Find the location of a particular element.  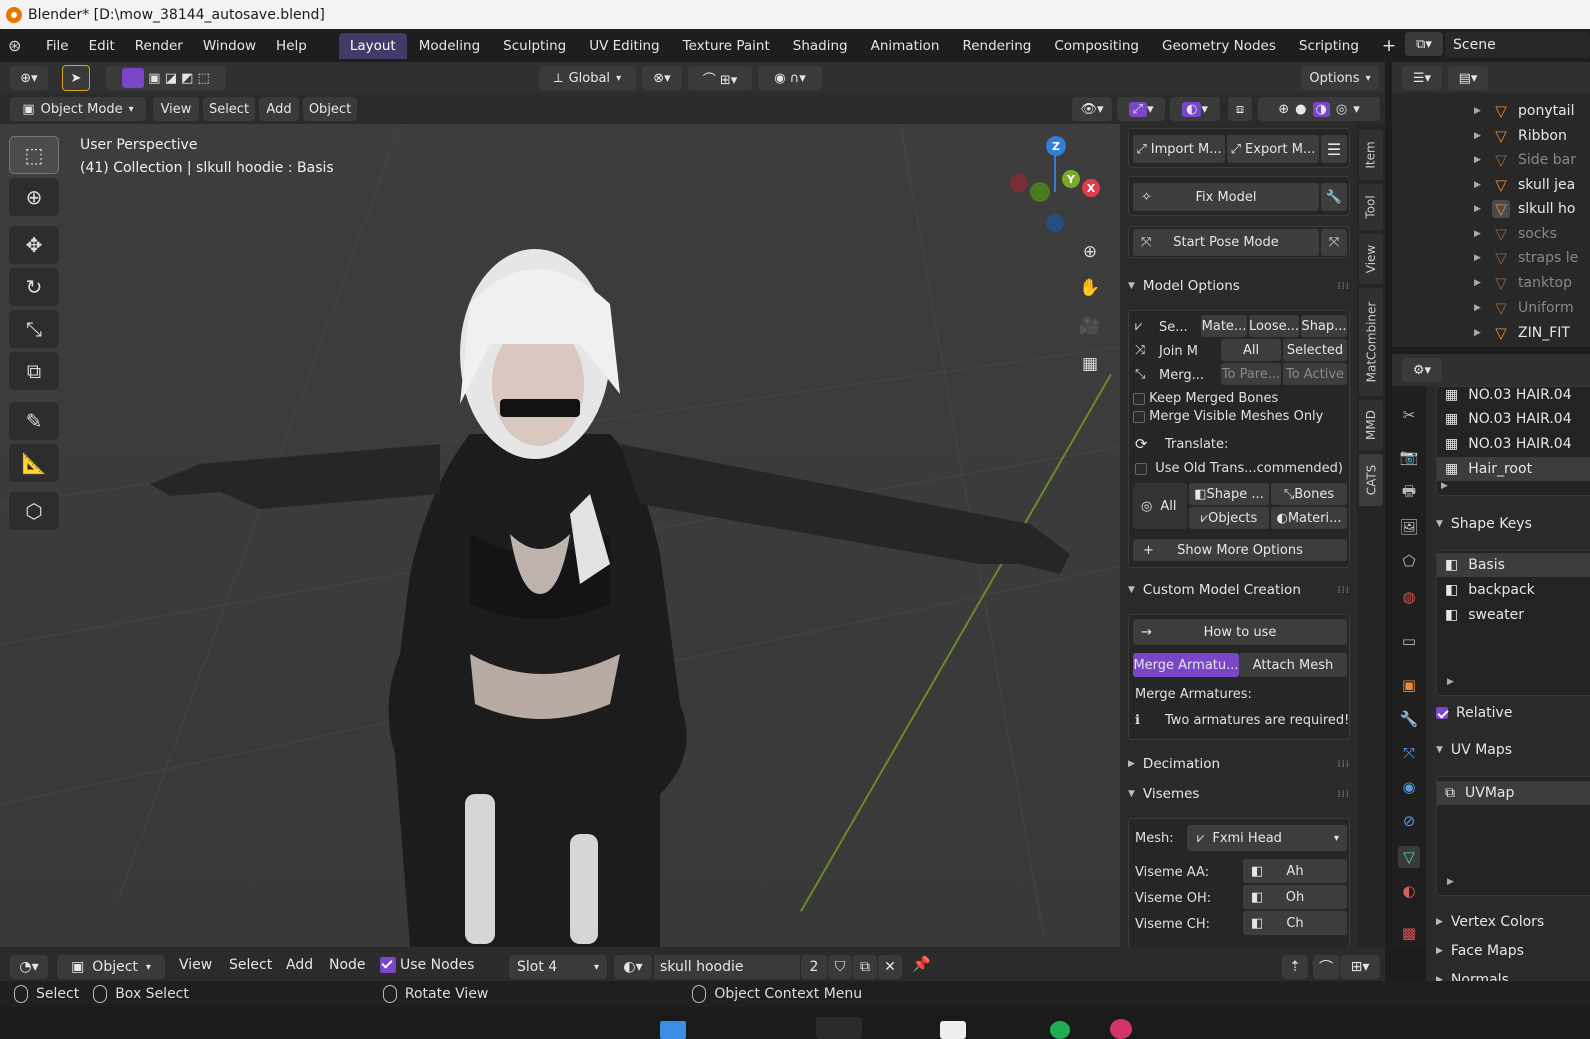

face-maps-header: ▶ Face Maps is located at coordinates (1480, 951).